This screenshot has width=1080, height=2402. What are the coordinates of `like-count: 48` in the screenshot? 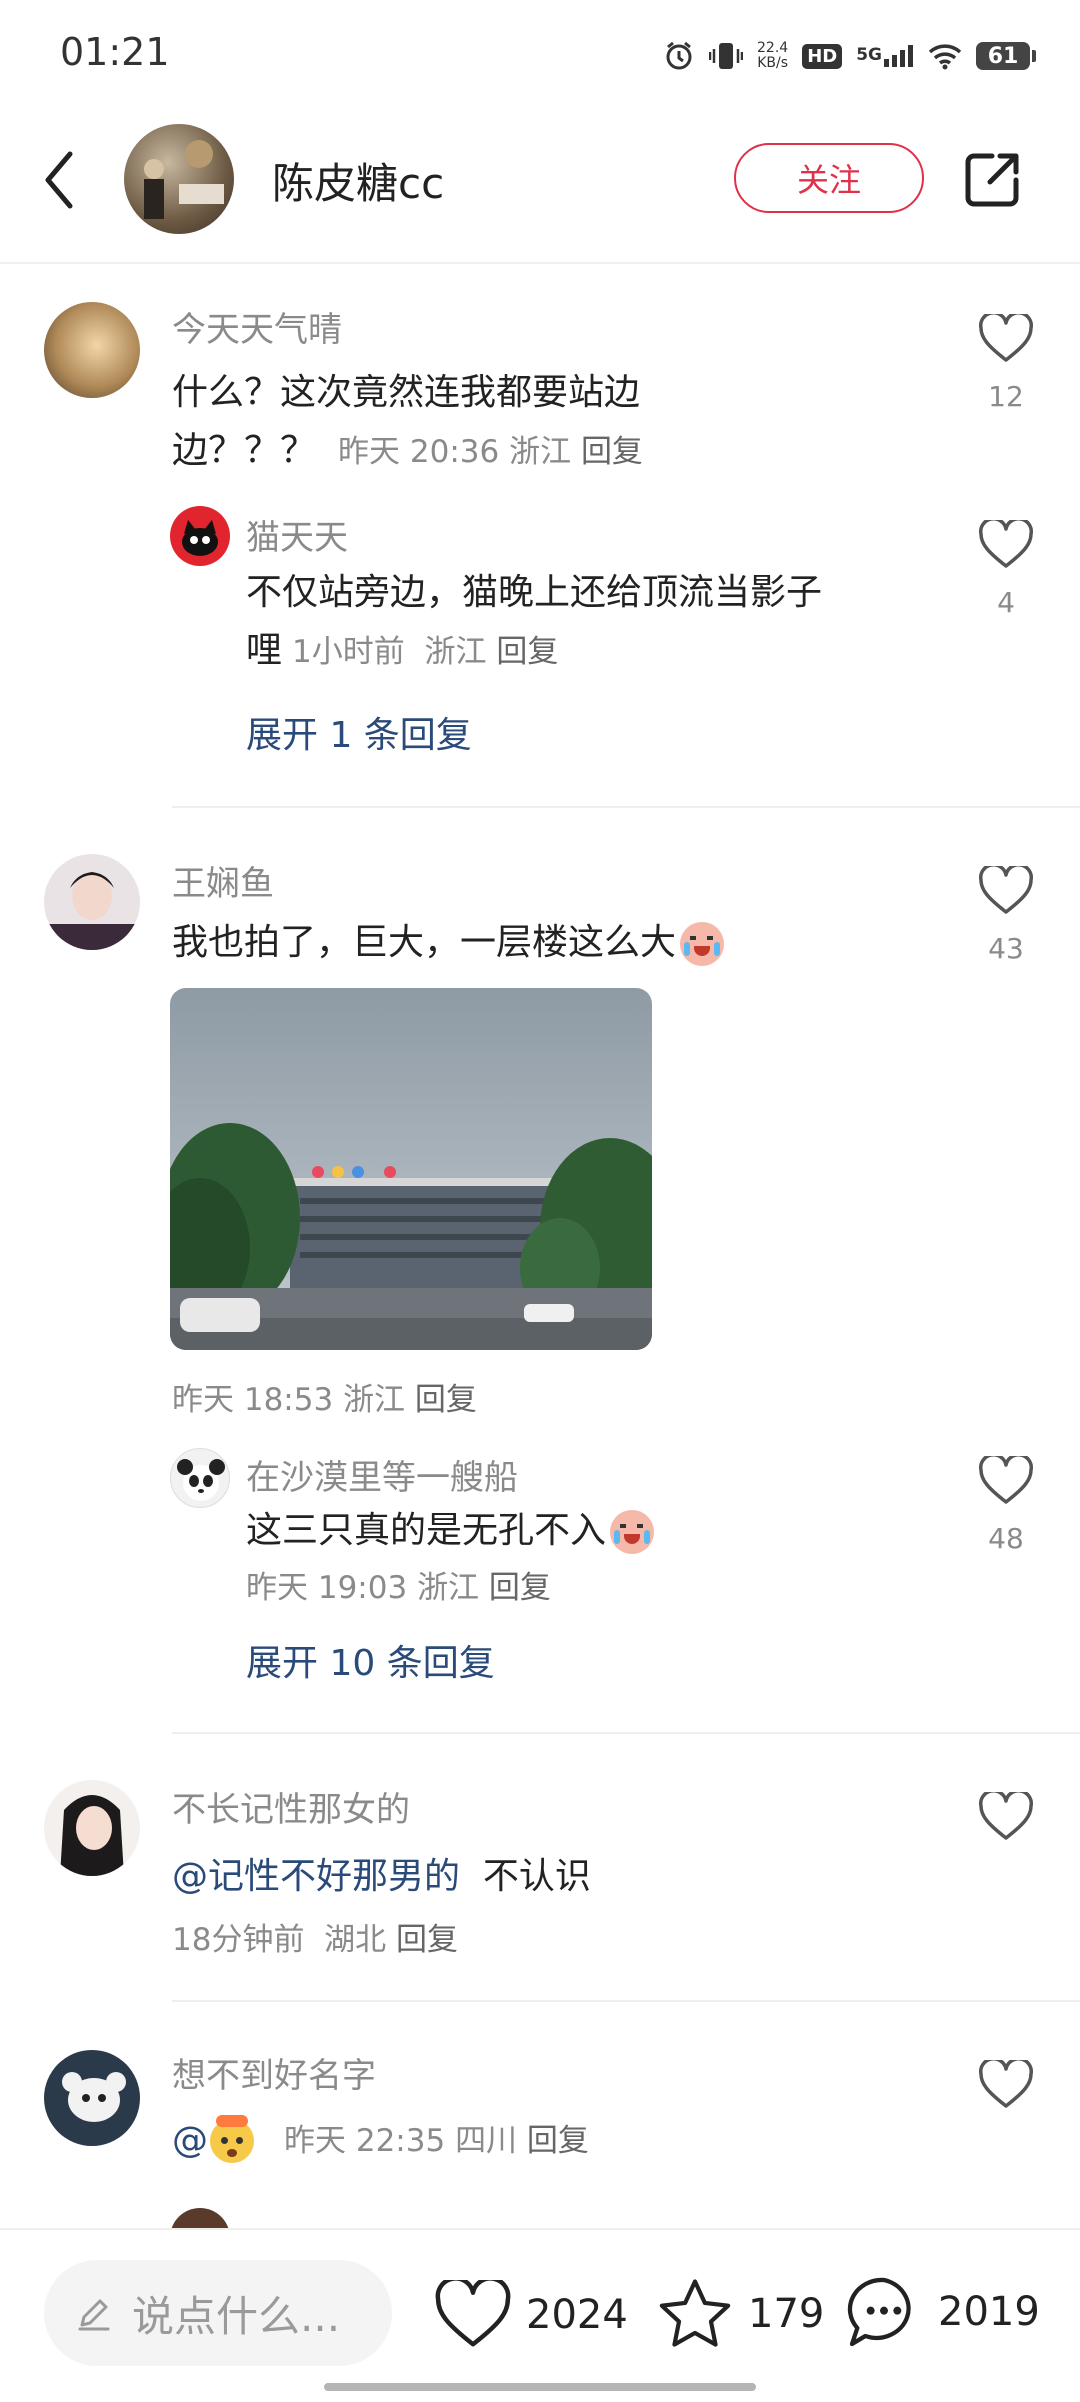 It's located at (1006, 1538).